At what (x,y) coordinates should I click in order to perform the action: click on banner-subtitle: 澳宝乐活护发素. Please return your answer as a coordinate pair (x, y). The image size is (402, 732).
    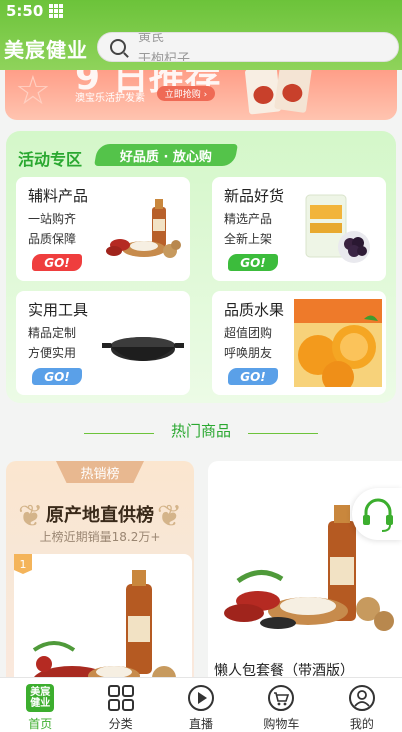
    Looking at the image, I should click on (110, 98).